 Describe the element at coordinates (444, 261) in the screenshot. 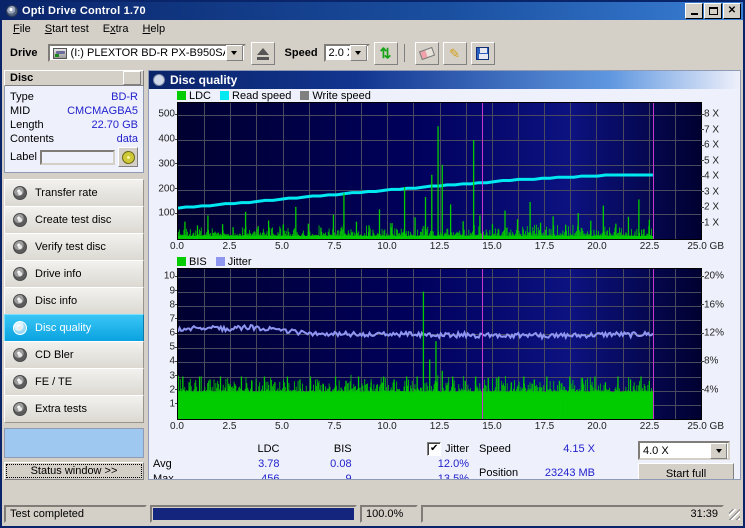

I see `bottom-chart-legend: BIS Jitter` at that location.